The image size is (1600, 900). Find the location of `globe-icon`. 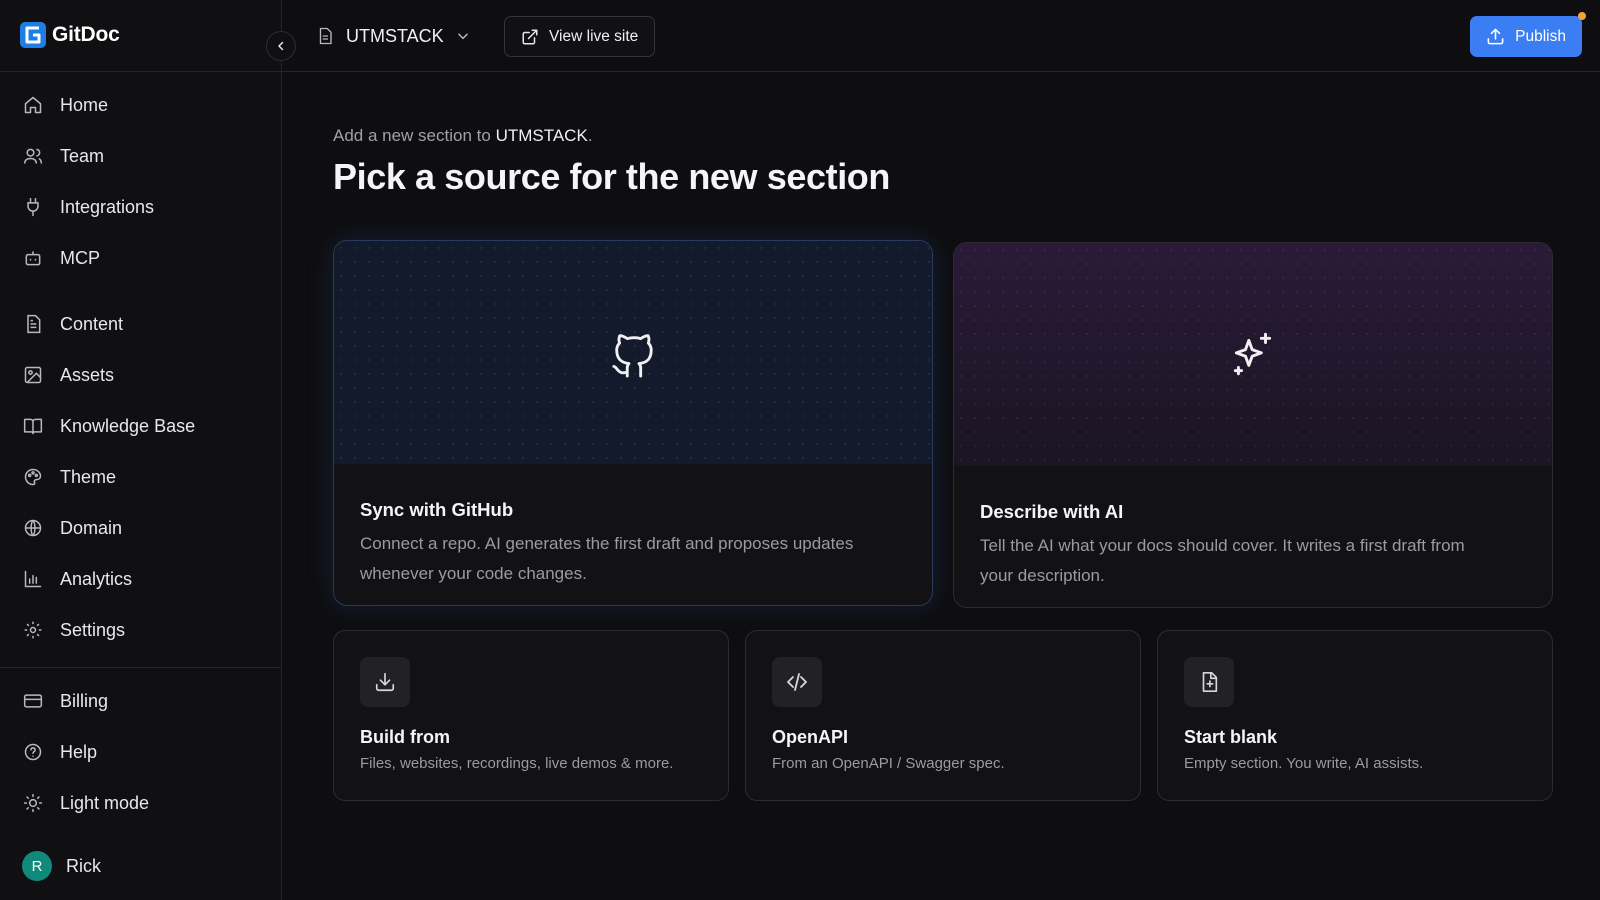

globe-icon is located at coordinates (33, 528).